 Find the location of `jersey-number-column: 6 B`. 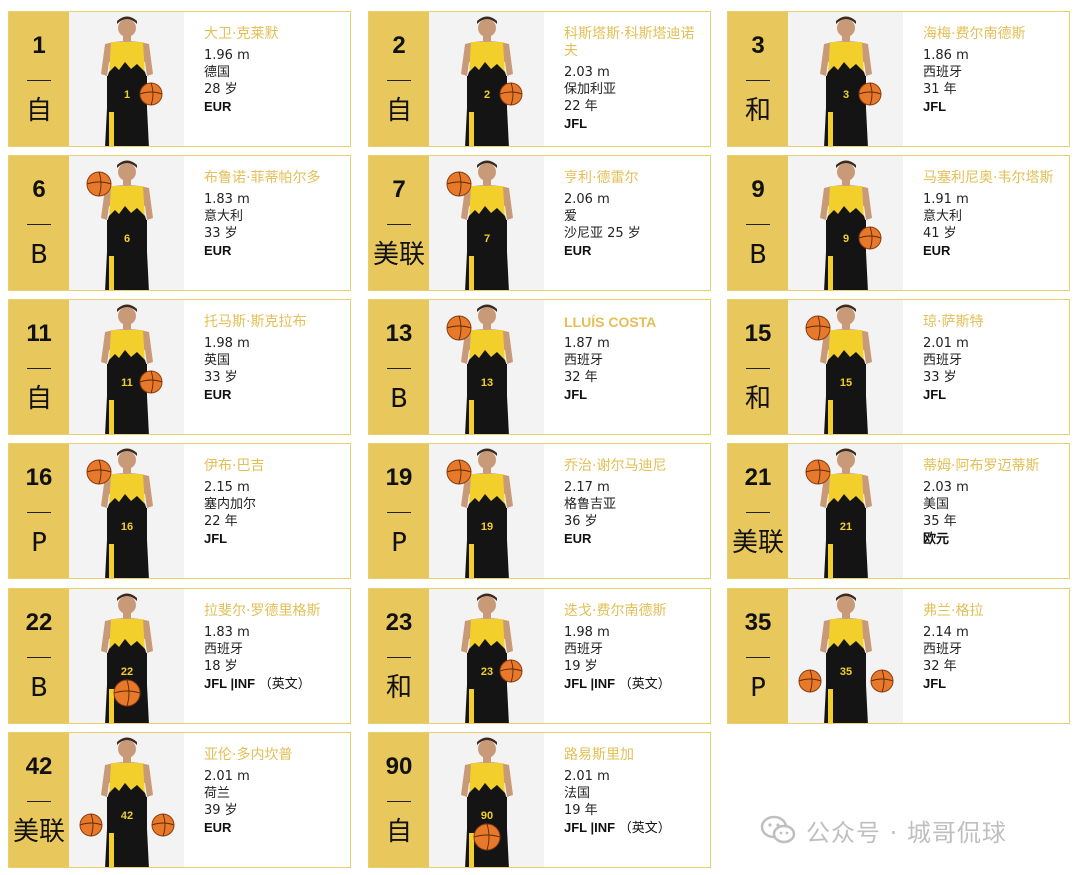

jersey-number-column: 6 B is located at coordinates (39, 223).